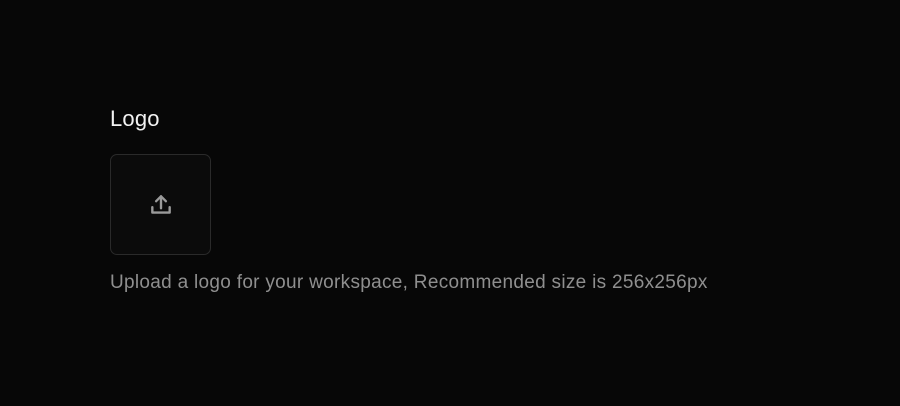  What do you see at coordinates (135, 118) in the screenshot?
I see `logo-field-title: Logo` at bounding box center [135, 118].